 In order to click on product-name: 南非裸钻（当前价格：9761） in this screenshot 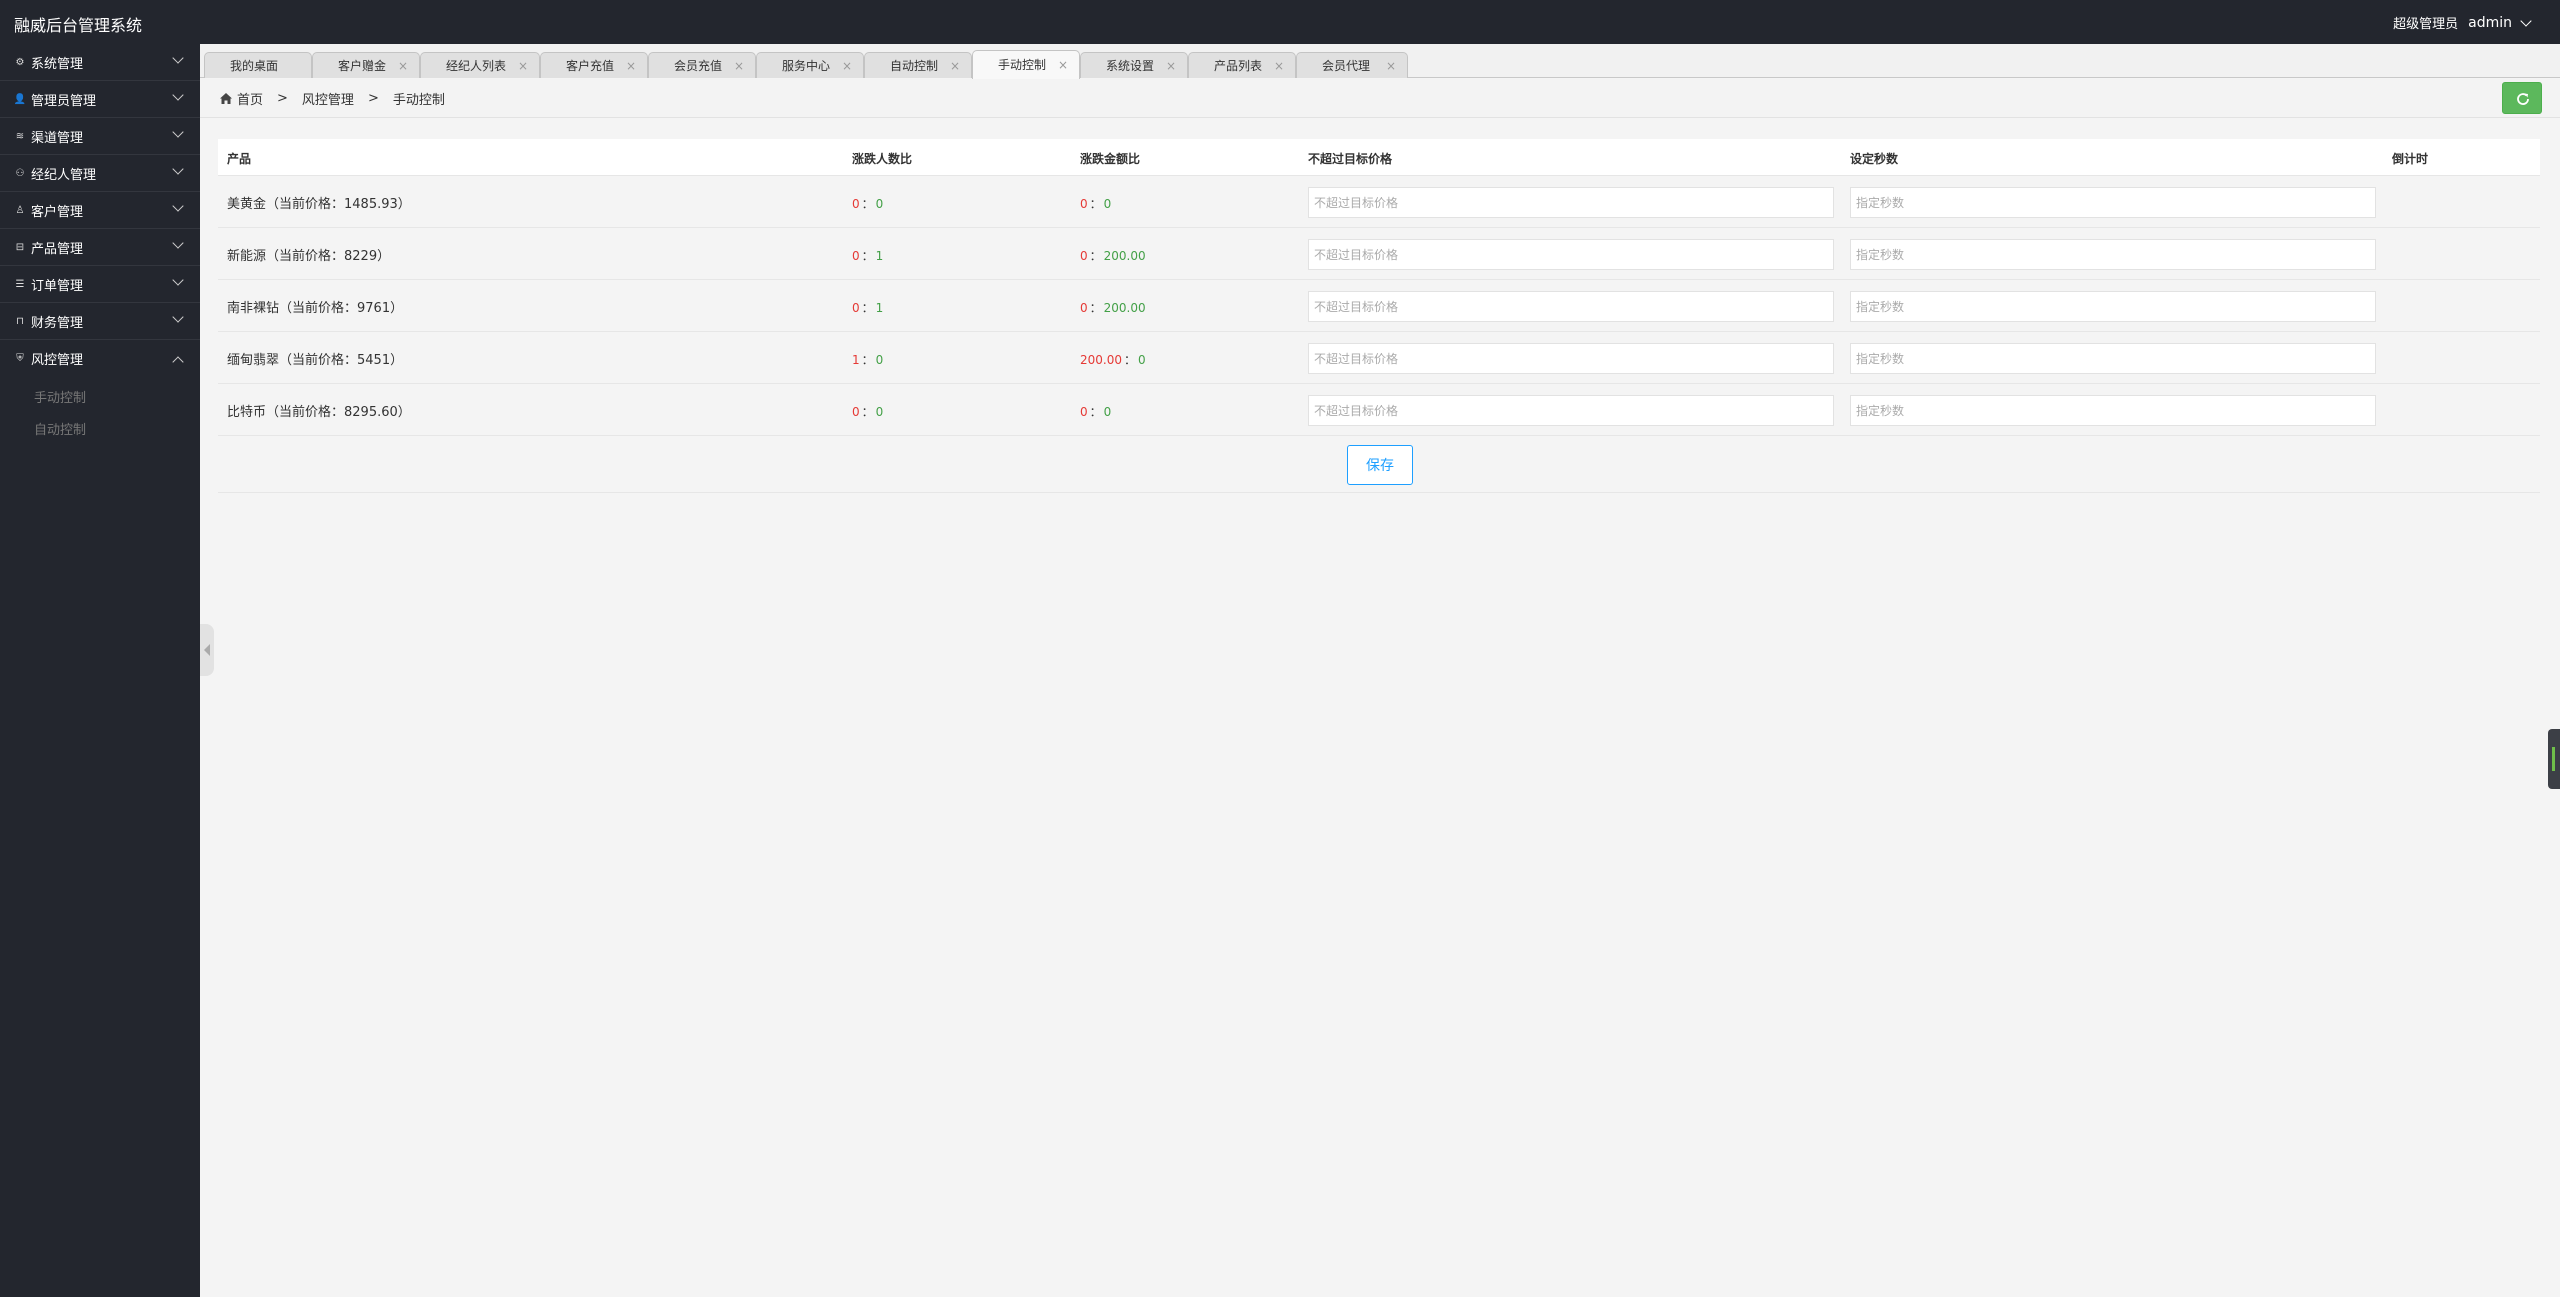, I will do `click(315, 308)`.